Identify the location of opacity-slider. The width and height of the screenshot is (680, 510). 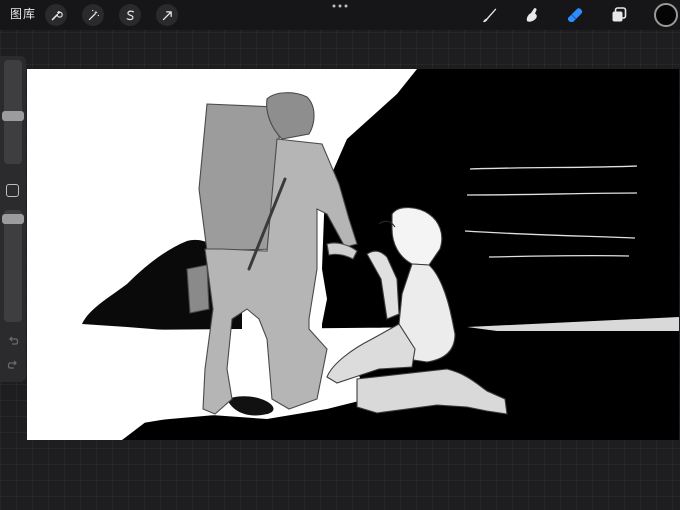
(13, 266).